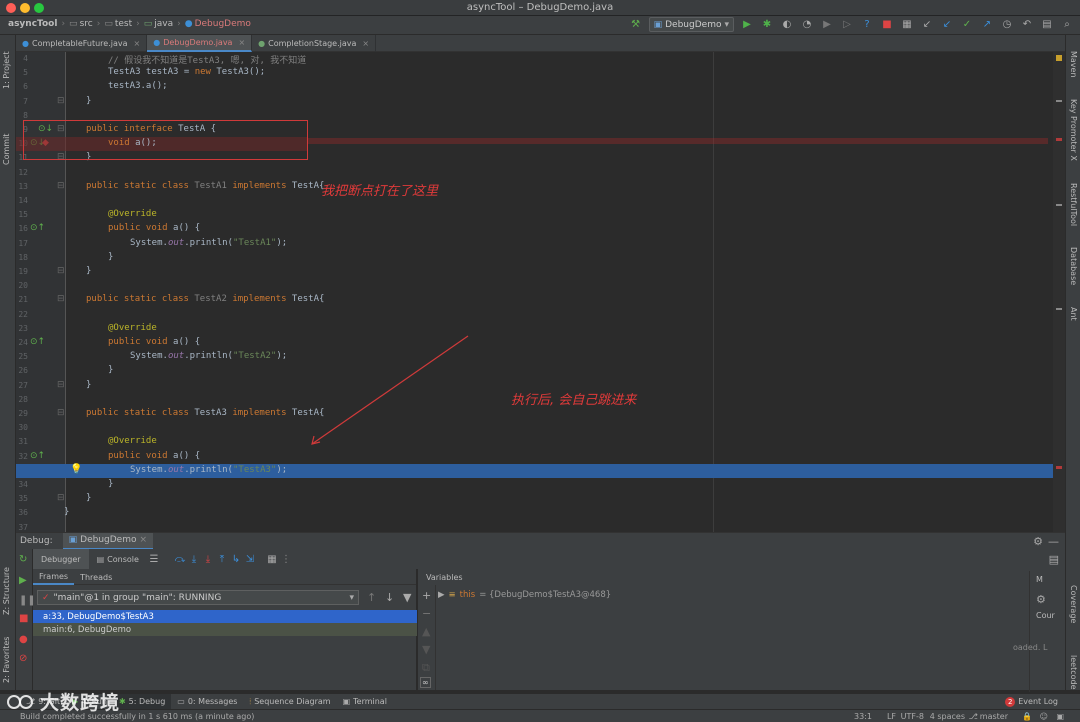 This screenshot has width=1080, height=722. Describe the element at coordinates (289, 702) in the screenshot. I see `tab-sequence-diagram: ⦙ Sequence Diagram` at that location.